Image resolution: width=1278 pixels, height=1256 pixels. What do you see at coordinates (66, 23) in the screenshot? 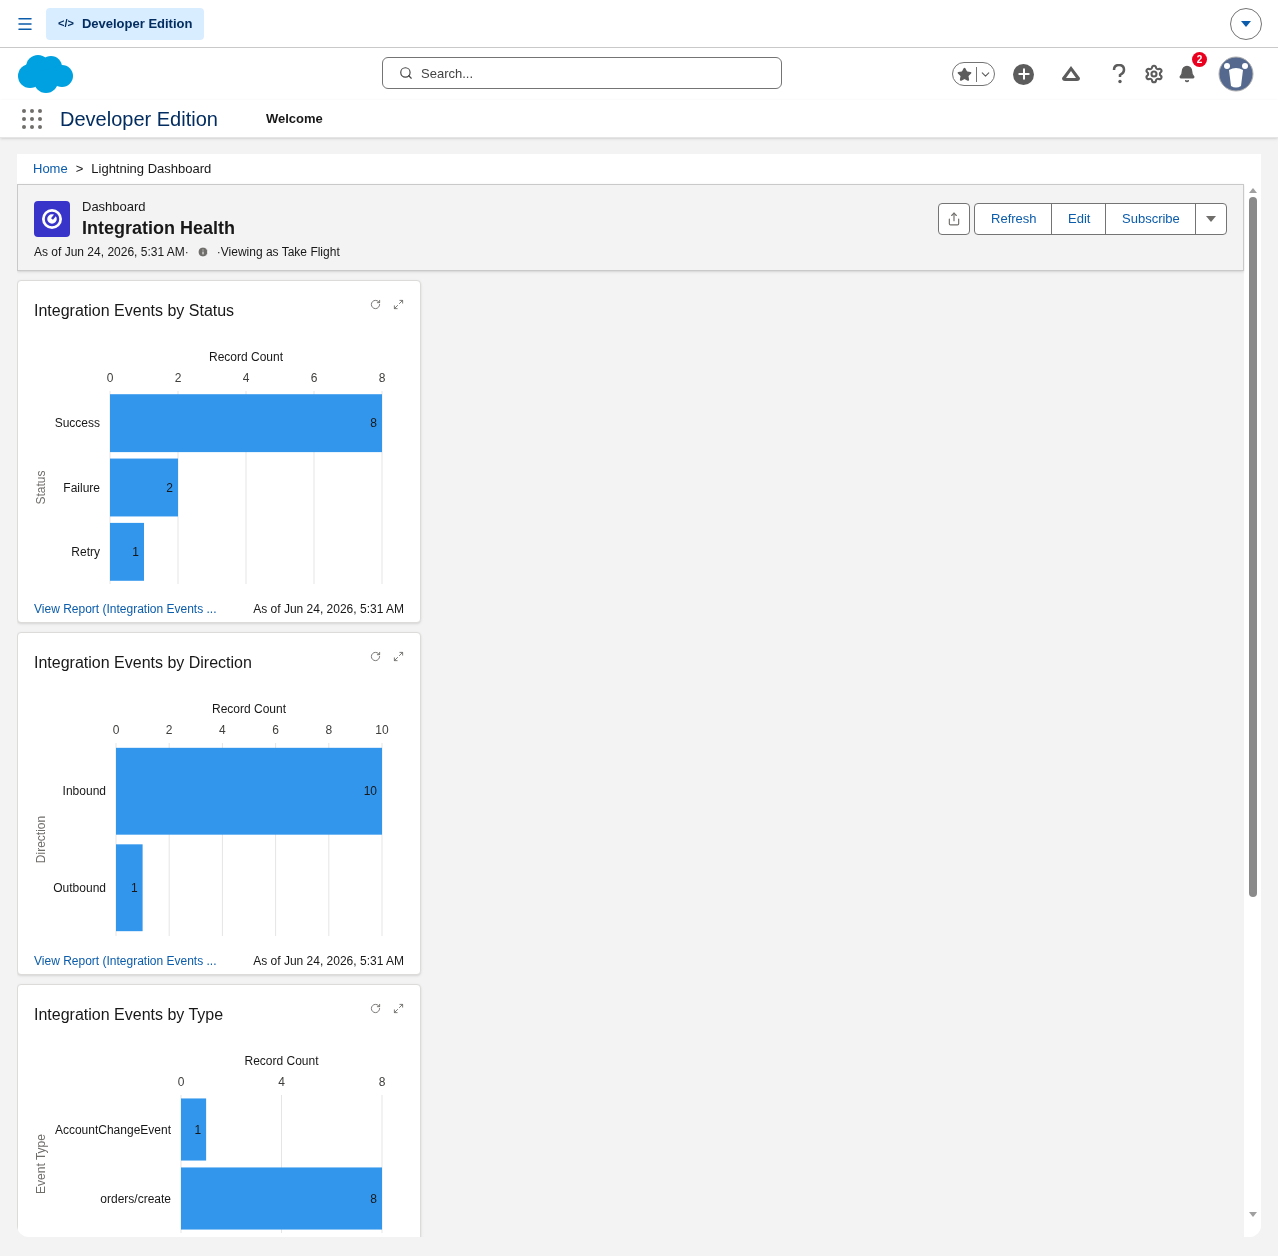
I see `code-icon: </>` at bounding box center [66, 23].